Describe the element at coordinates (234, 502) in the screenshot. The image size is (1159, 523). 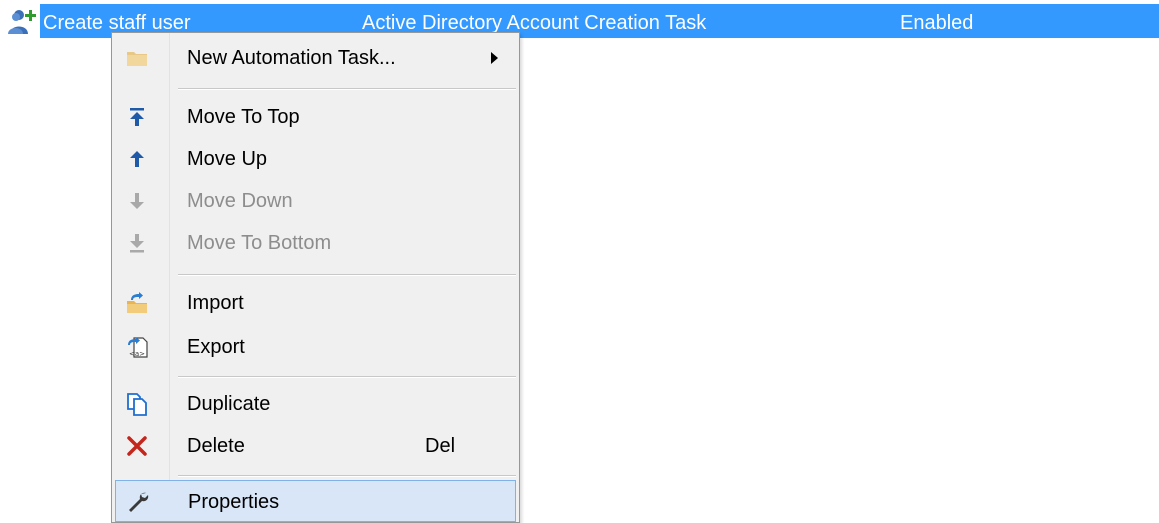
I see `menu-item-label: Properties` at that location.